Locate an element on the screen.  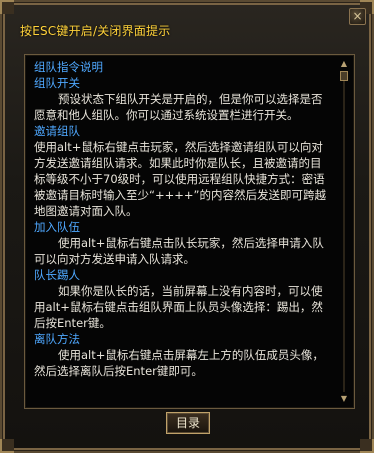
close-button: × is located at coordinates (357, 16).